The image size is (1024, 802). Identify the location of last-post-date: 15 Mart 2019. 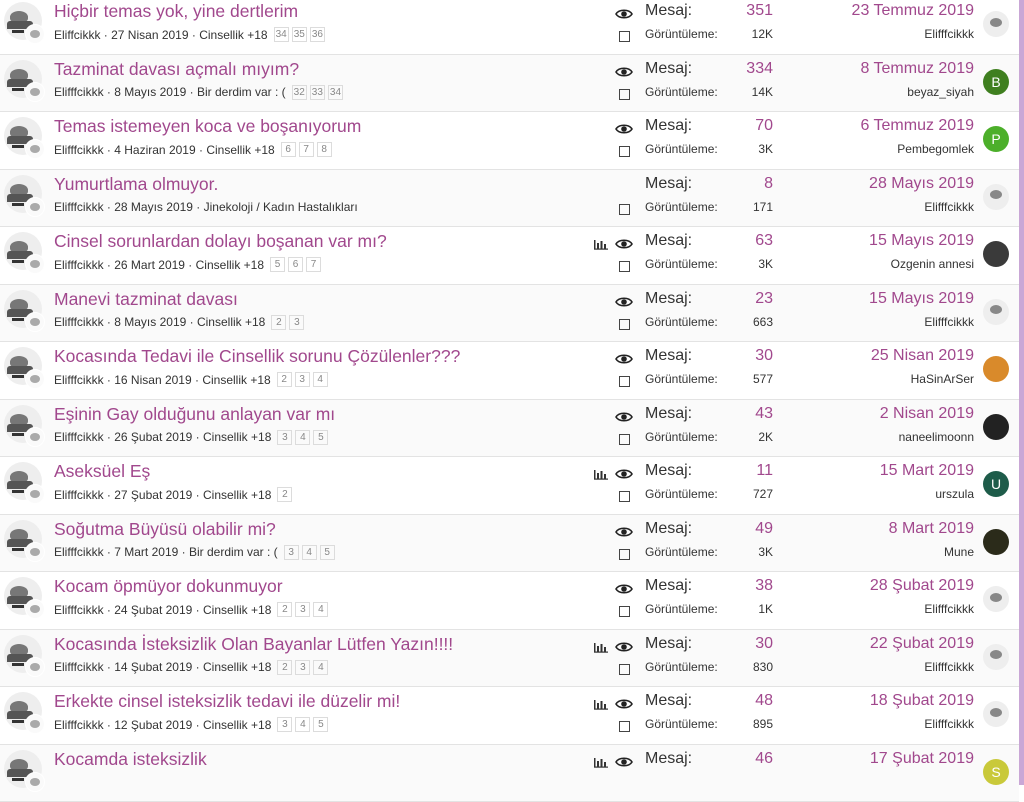
(927, 471).